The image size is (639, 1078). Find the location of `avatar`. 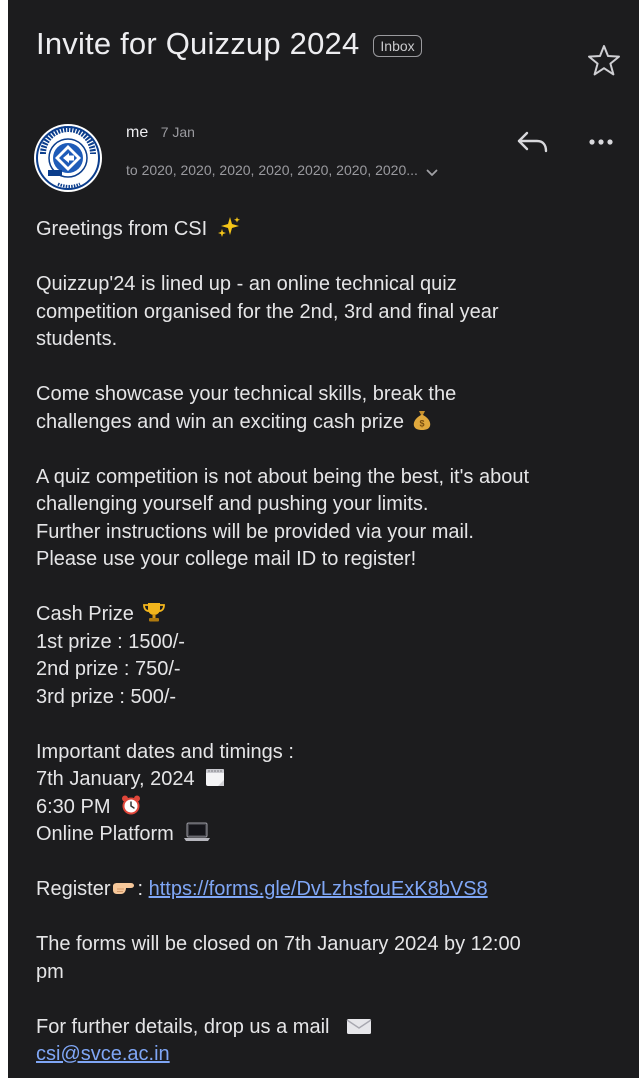

avatar is located at coordinates (68, 158).